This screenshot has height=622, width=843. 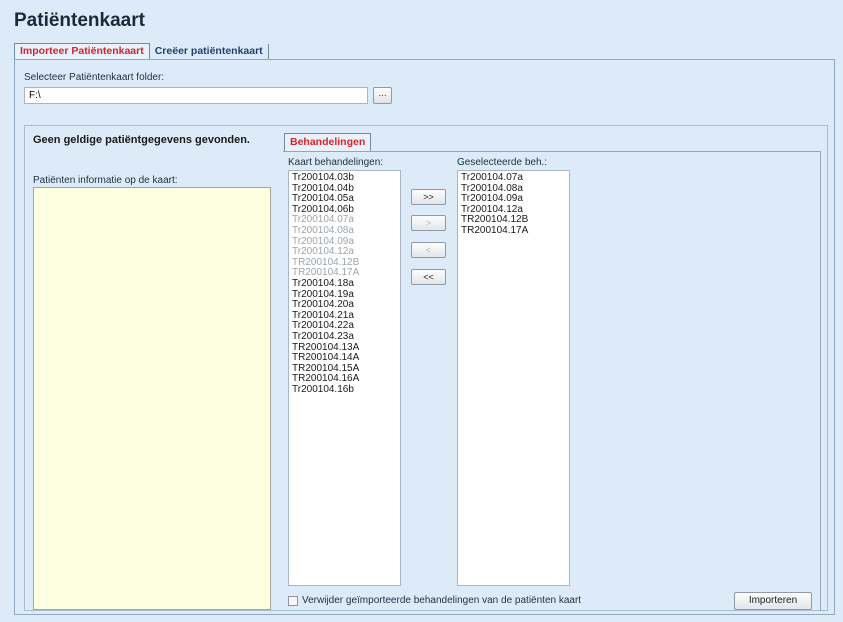 I want to click on tab-import-patient-card: Importeer Patiëntenkaart, so click(x=82, y=51).